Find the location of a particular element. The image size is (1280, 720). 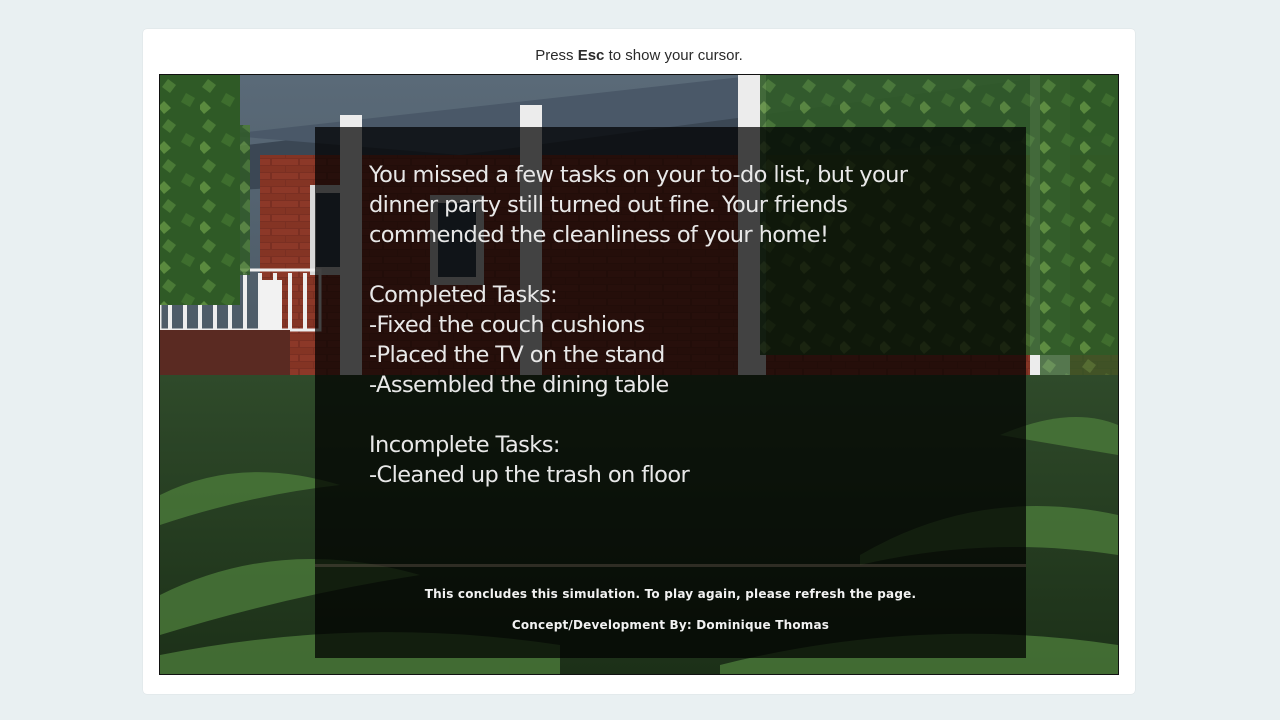

credits-text: Concept/Development By: Dominique Thomas is located at coordinates (670, 625).